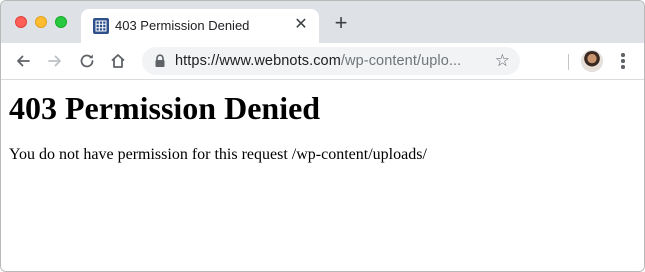 The height and width of the screenshot is (272, 645). What do you see at coordinates (160, 63) in the screenshot?
I see `lock-icon` at bounding box center [160, 63].